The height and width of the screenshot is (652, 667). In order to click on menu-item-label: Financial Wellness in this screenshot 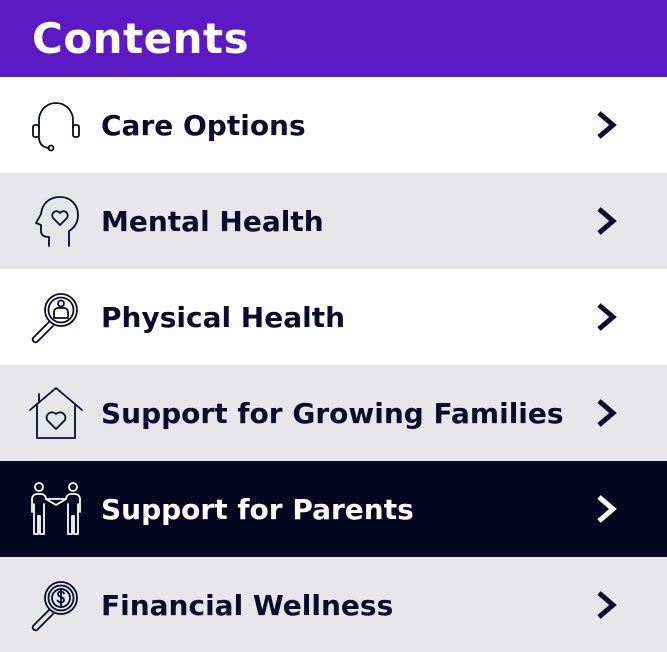, I will do `click(247, 605)`.